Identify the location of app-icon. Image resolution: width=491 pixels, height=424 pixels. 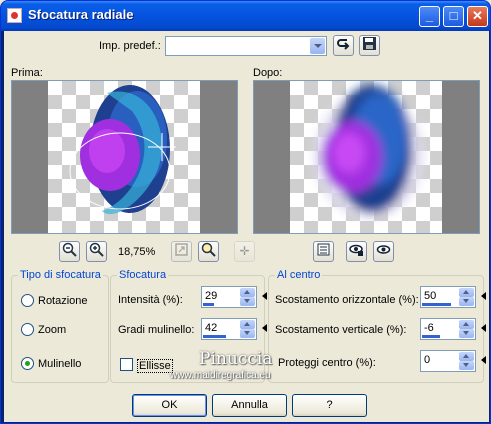
(14, 15).